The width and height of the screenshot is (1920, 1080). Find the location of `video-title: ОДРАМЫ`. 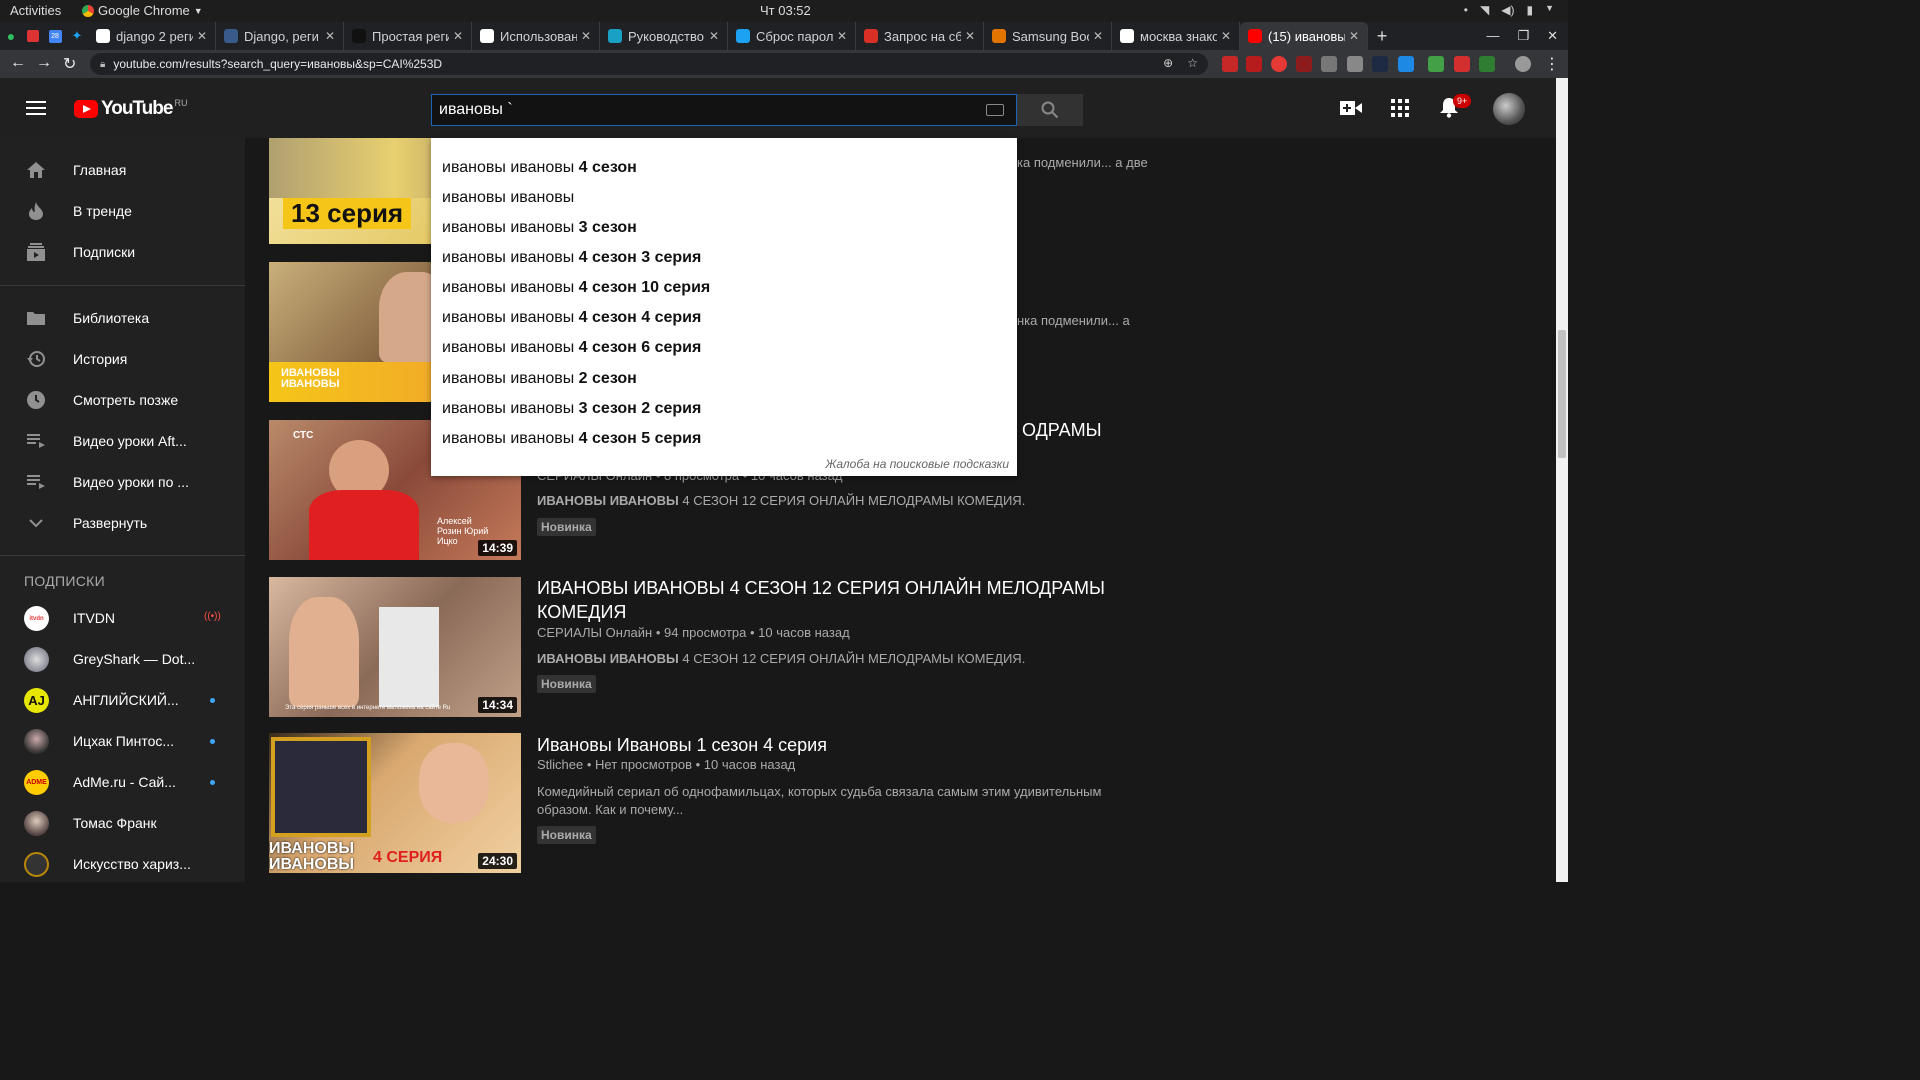

video-title: ОДРАМЫ is located at coordinates (1122, 430).